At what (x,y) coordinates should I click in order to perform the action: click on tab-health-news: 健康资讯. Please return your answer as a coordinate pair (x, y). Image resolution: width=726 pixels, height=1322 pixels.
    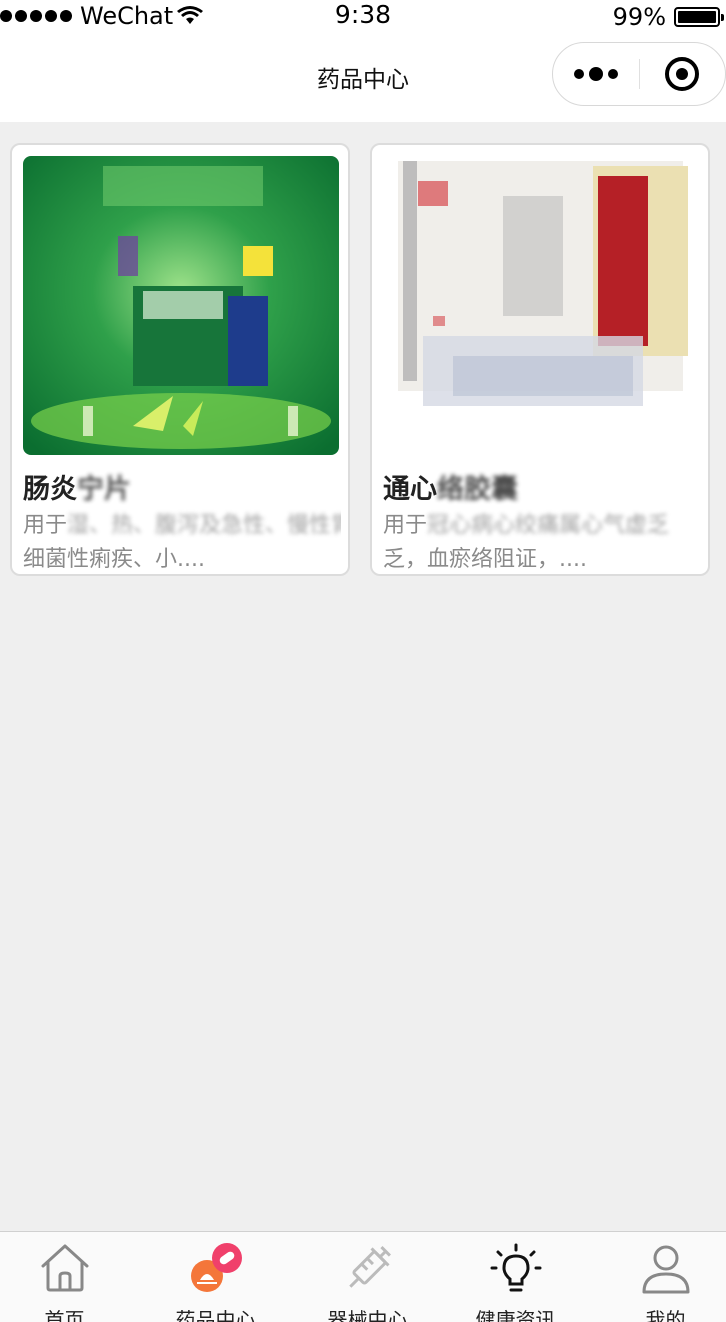
    Looking at the image, I should click on (515, 1277).